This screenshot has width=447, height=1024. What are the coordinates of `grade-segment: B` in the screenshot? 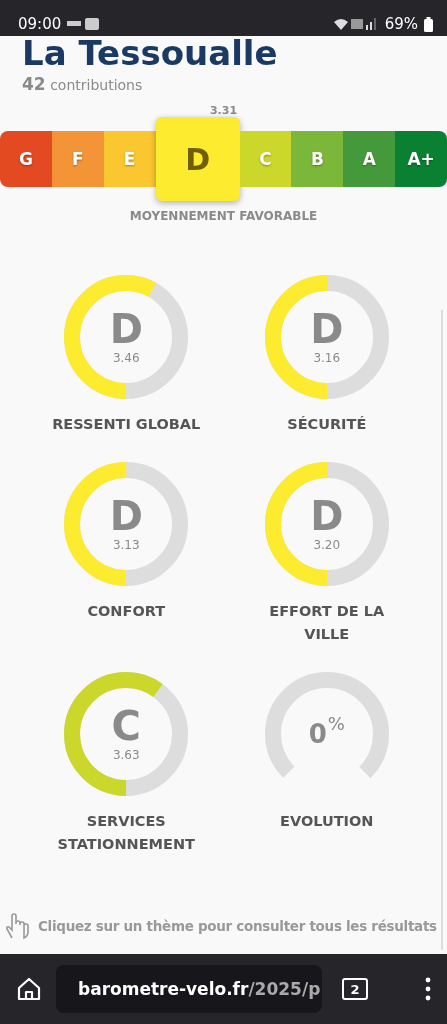 It's located at (317, 159).